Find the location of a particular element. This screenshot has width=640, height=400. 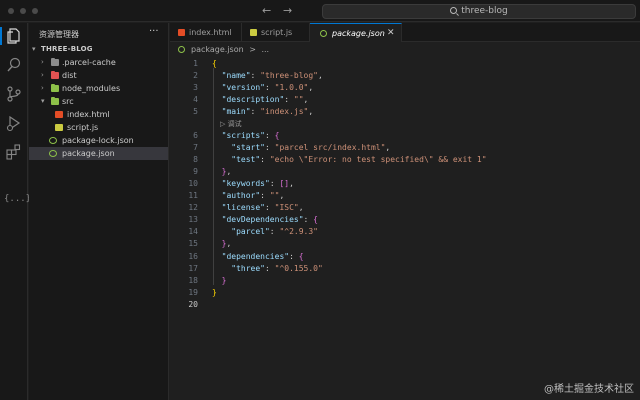

tree-item-label: node_modules is located at coordinates (91, 88).